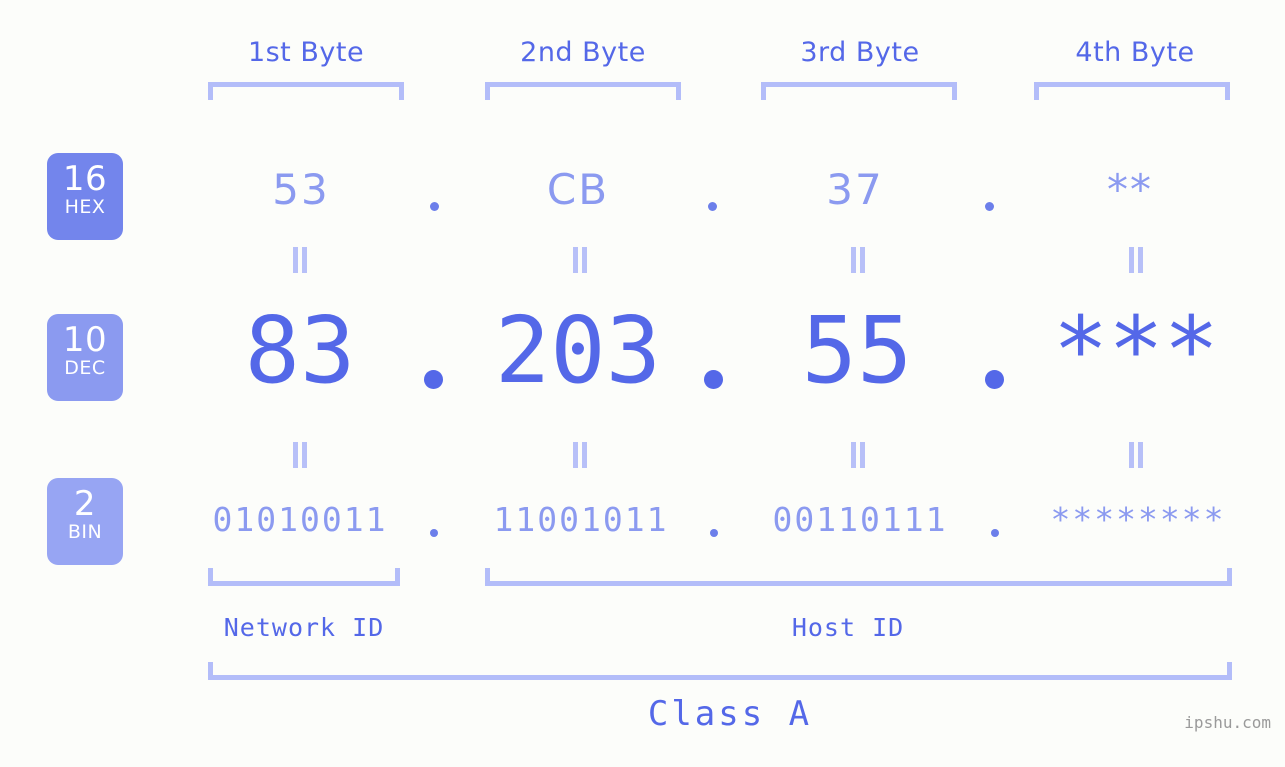  Describe the element at coordinates (860, 52) in the screenshot. I see `byte-header-3: 3rd Byte` at that location.